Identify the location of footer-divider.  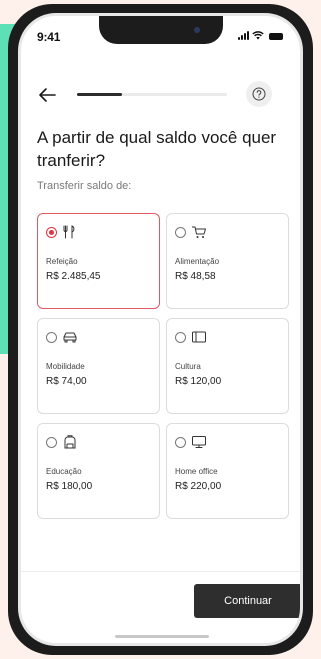
(160, 571).